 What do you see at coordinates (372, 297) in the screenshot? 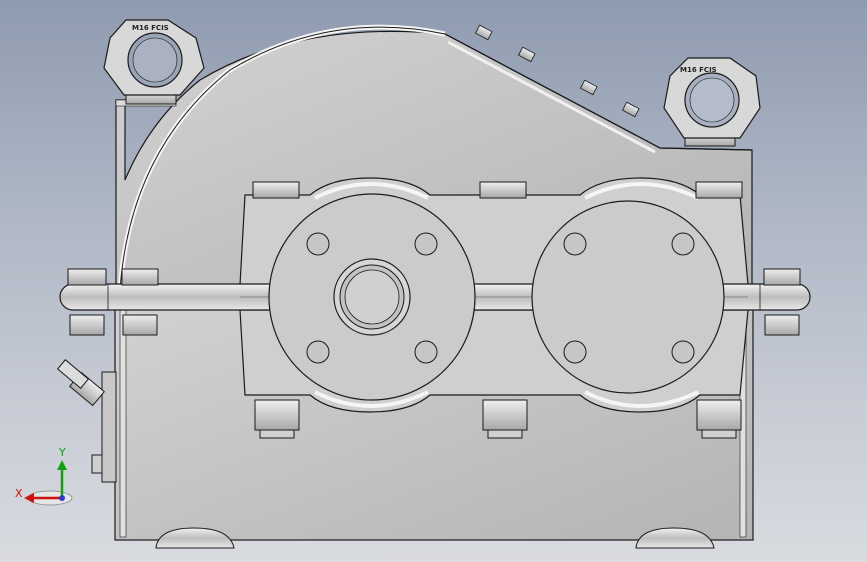
I see `bearing-cap-input` at bounding box center [372, 297].